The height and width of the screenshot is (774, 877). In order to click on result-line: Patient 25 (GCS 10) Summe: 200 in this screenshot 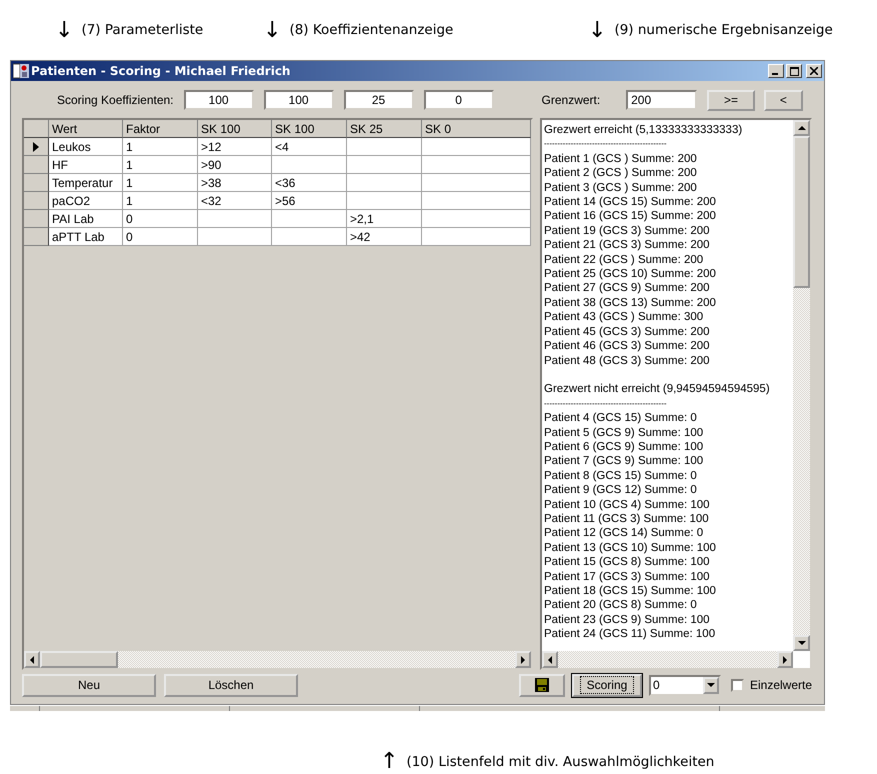, I will do `click(630, 274)`.